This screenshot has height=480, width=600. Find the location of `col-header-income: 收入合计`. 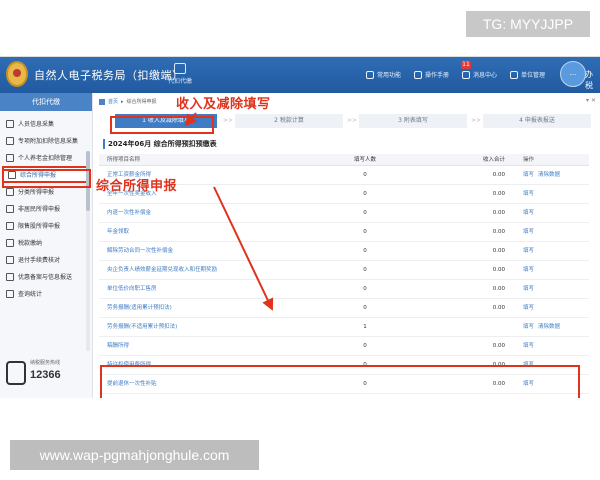

col-header-income: 收入合计 is located at coordinates (493, 160).